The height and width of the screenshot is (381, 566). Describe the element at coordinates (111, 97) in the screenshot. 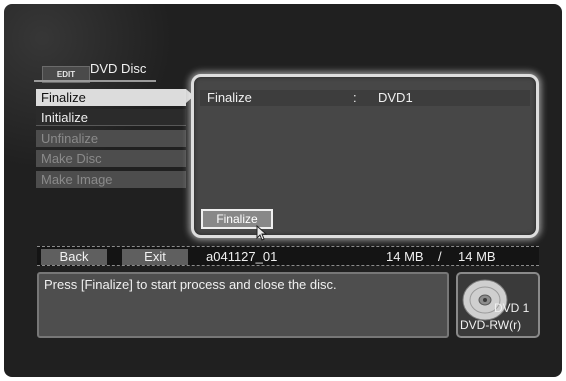

I see `menu-item-finalize: Finalize` at that location.